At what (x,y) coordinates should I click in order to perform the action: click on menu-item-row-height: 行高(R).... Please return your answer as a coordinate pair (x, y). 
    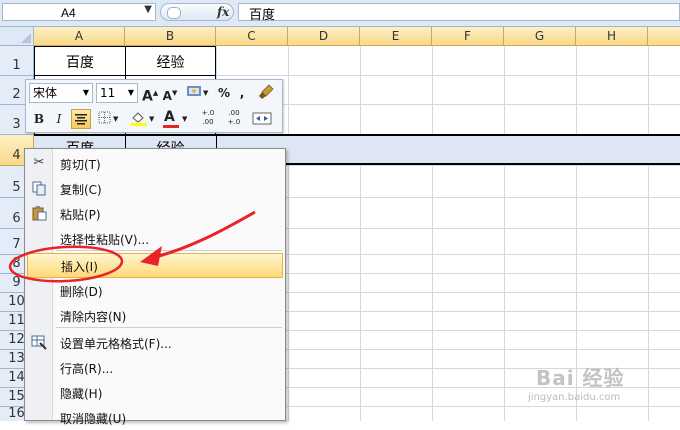
    Looking at the image, I should click on (155, 367).